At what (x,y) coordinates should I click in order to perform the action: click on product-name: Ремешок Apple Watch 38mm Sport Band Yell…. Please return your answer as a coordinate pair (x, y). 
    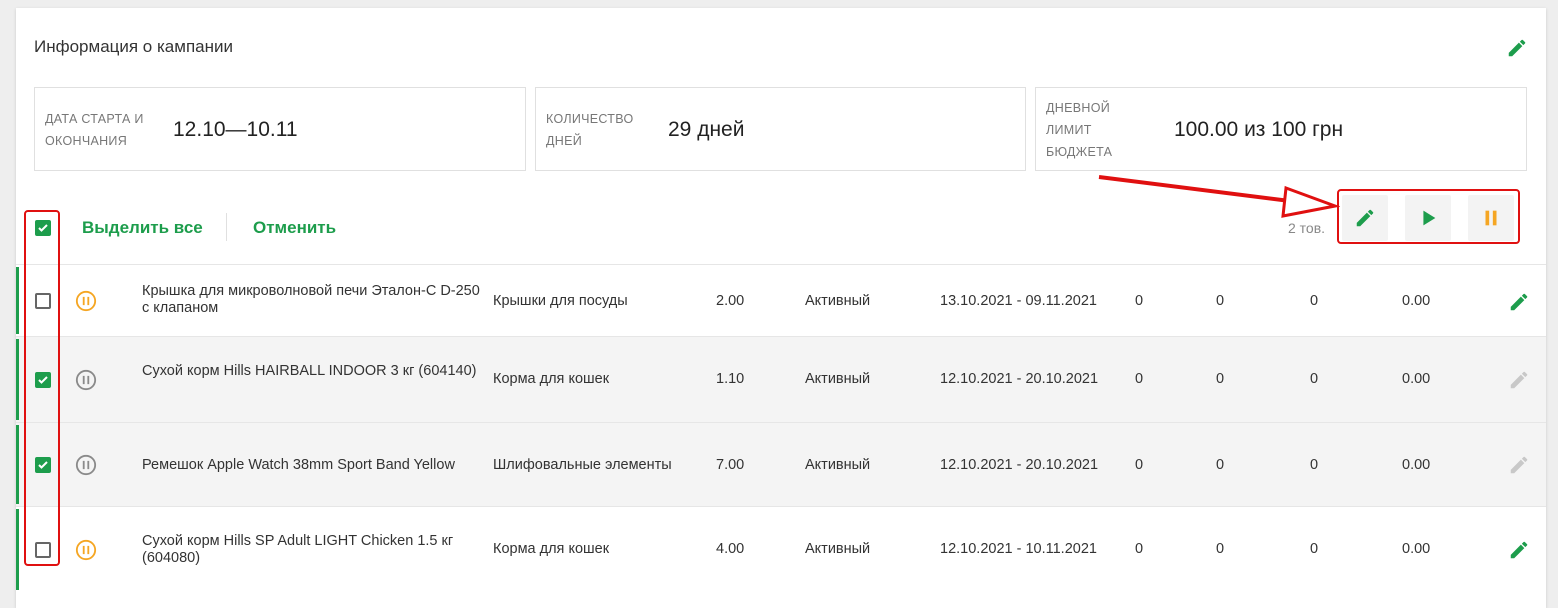
    Looking at the image, I should click on (312, 465).